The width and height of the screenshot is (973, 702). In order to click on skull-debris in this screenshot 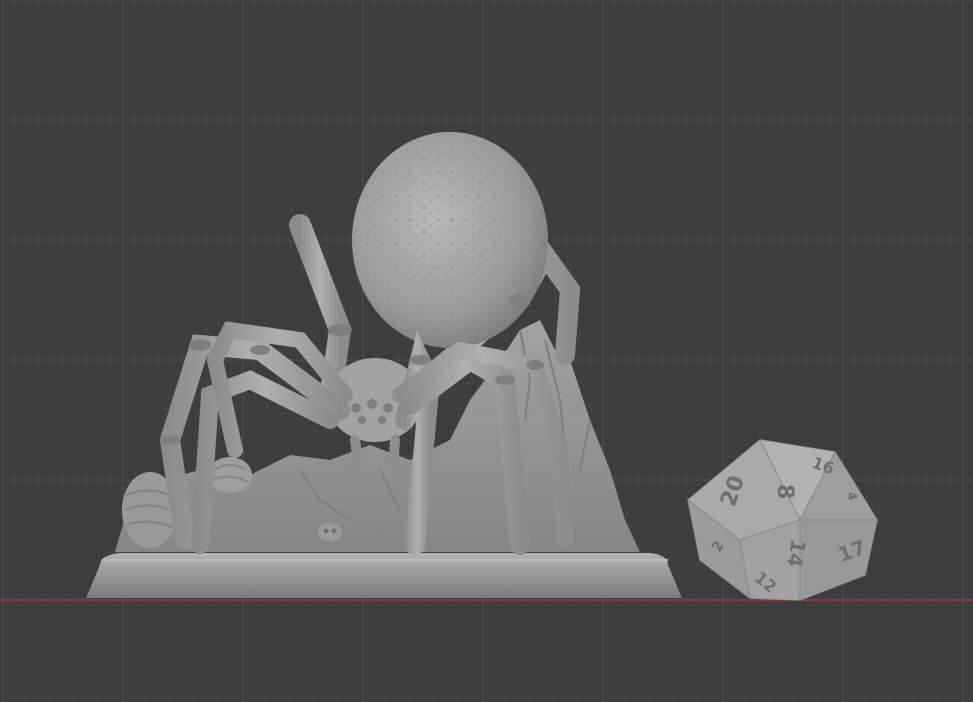, I will do `click(330, 532)`.